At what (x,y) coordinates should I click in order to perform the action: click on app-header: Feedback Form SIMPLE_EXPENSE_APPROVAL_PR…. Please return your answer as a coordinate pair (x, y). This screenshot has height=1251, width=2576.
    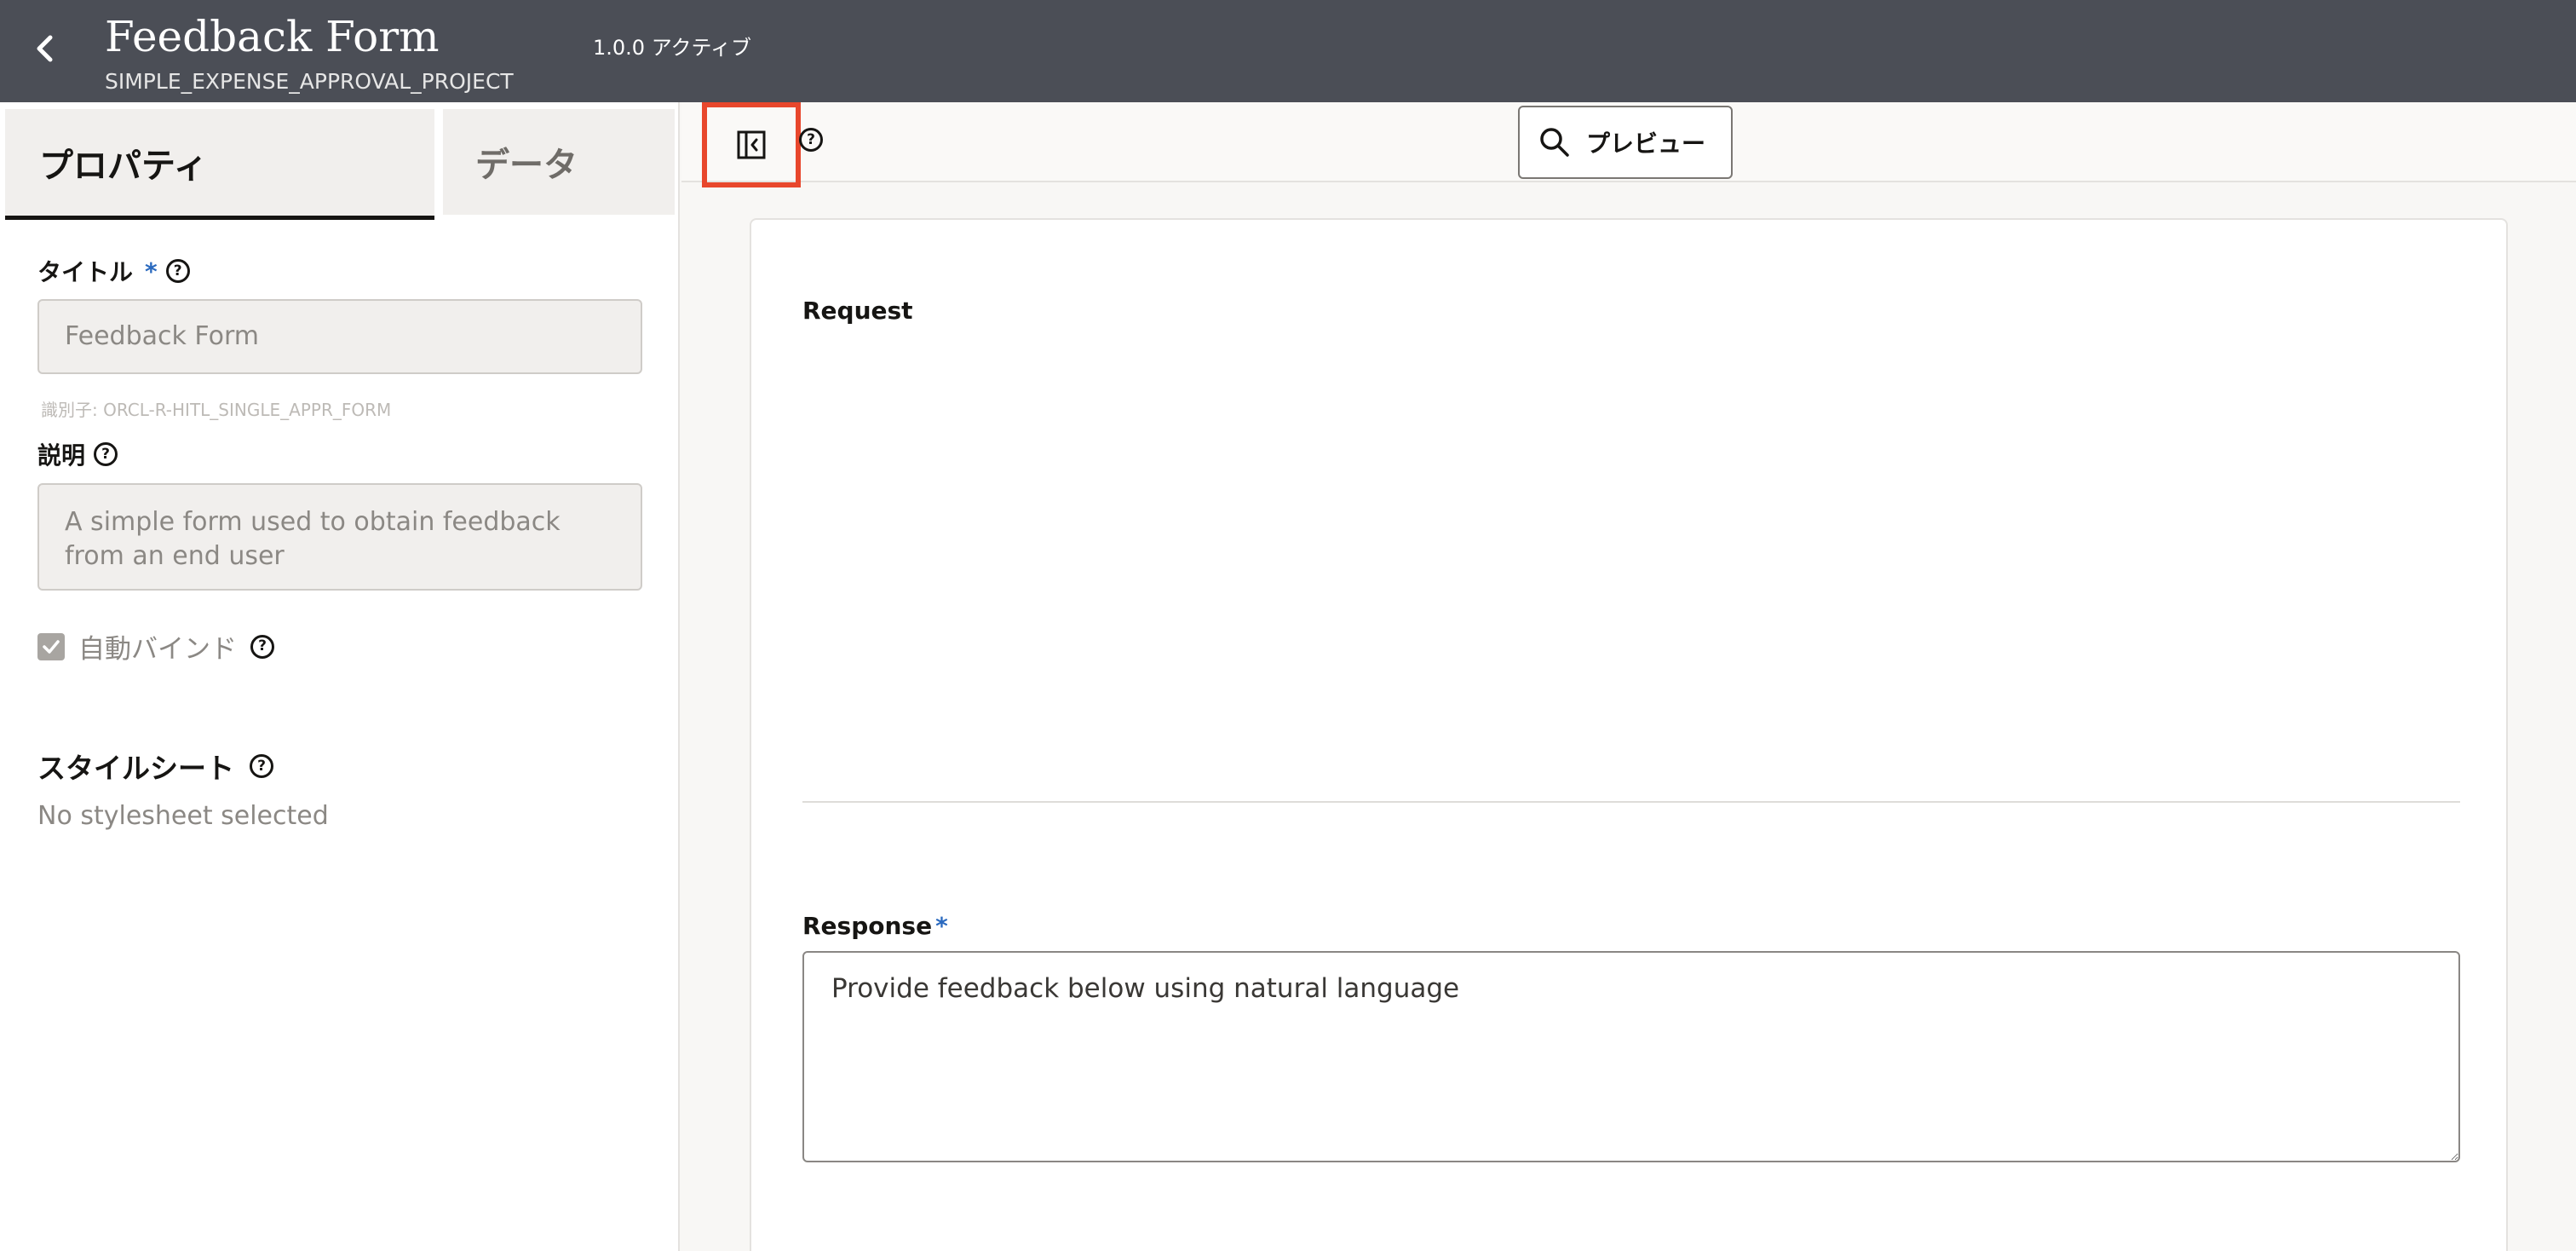
    Looking at the image, I should click on (1288, 51).